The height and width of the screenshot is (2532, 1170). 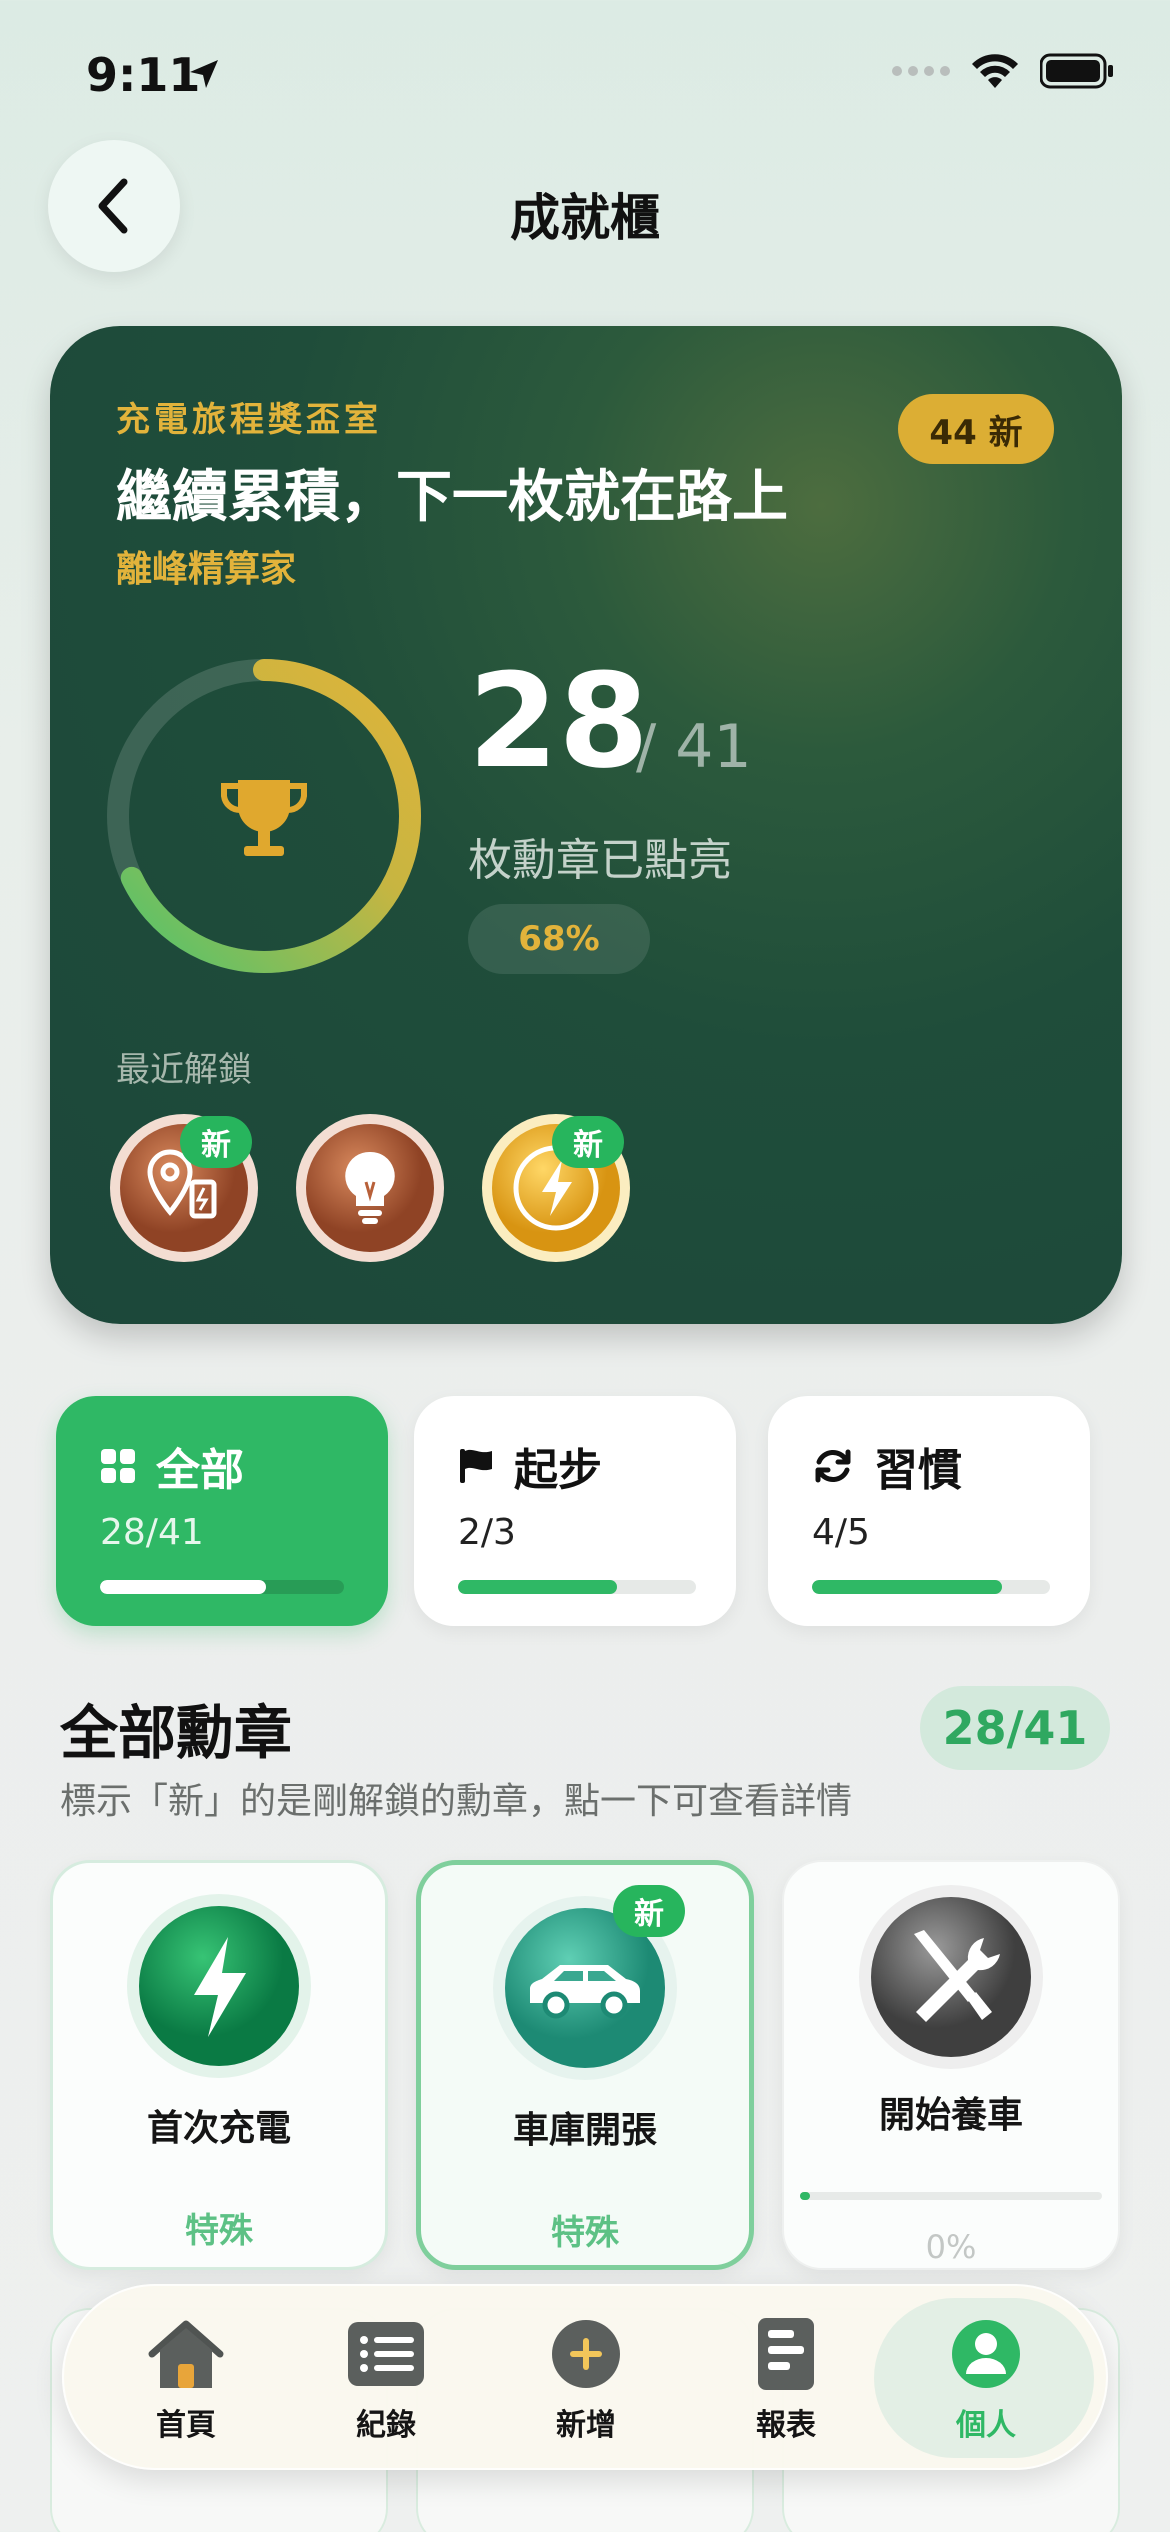 What do you see at coordinates (204, 74) in the screenshot?
I see `location-arrow-icon` at bounding box center [204, 74].